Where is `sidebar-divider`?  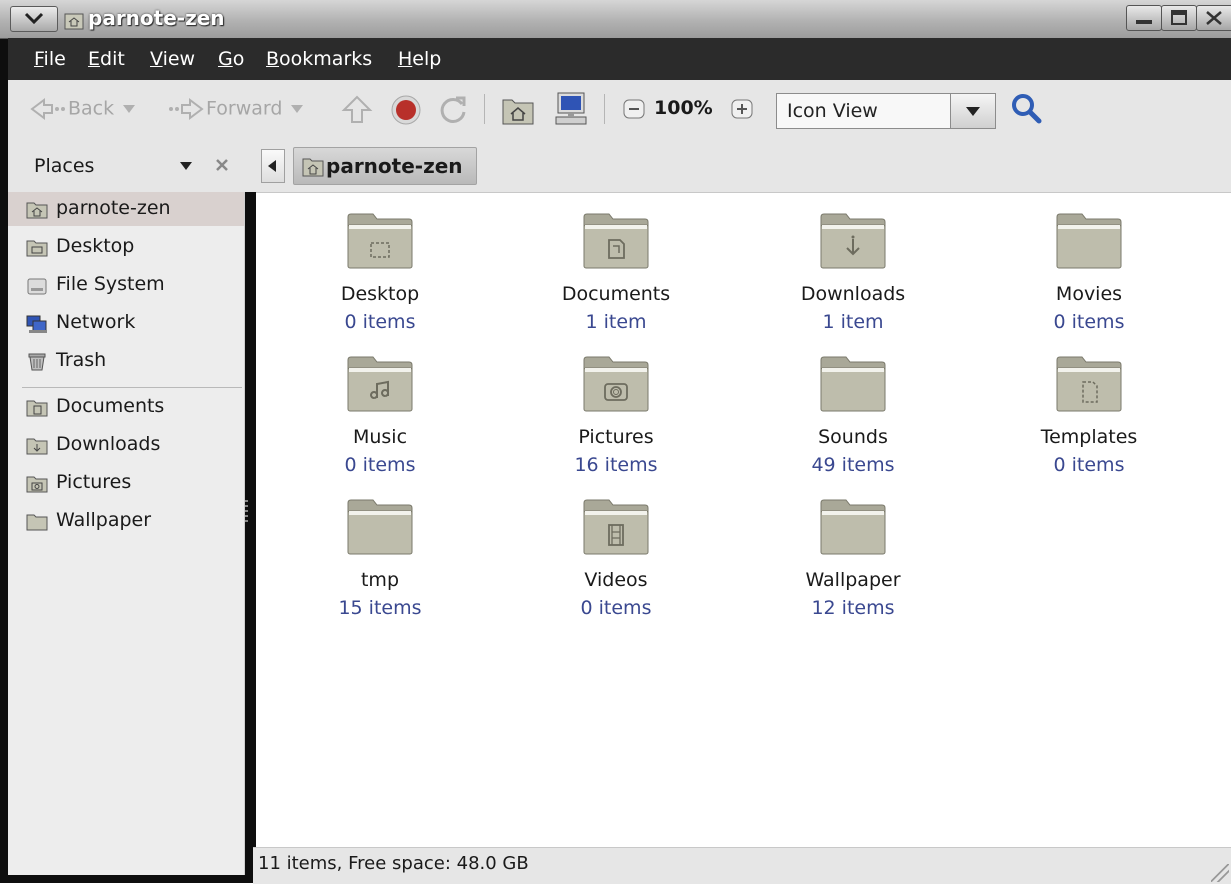 sidebar-divider is located at coordinates (132, 387).